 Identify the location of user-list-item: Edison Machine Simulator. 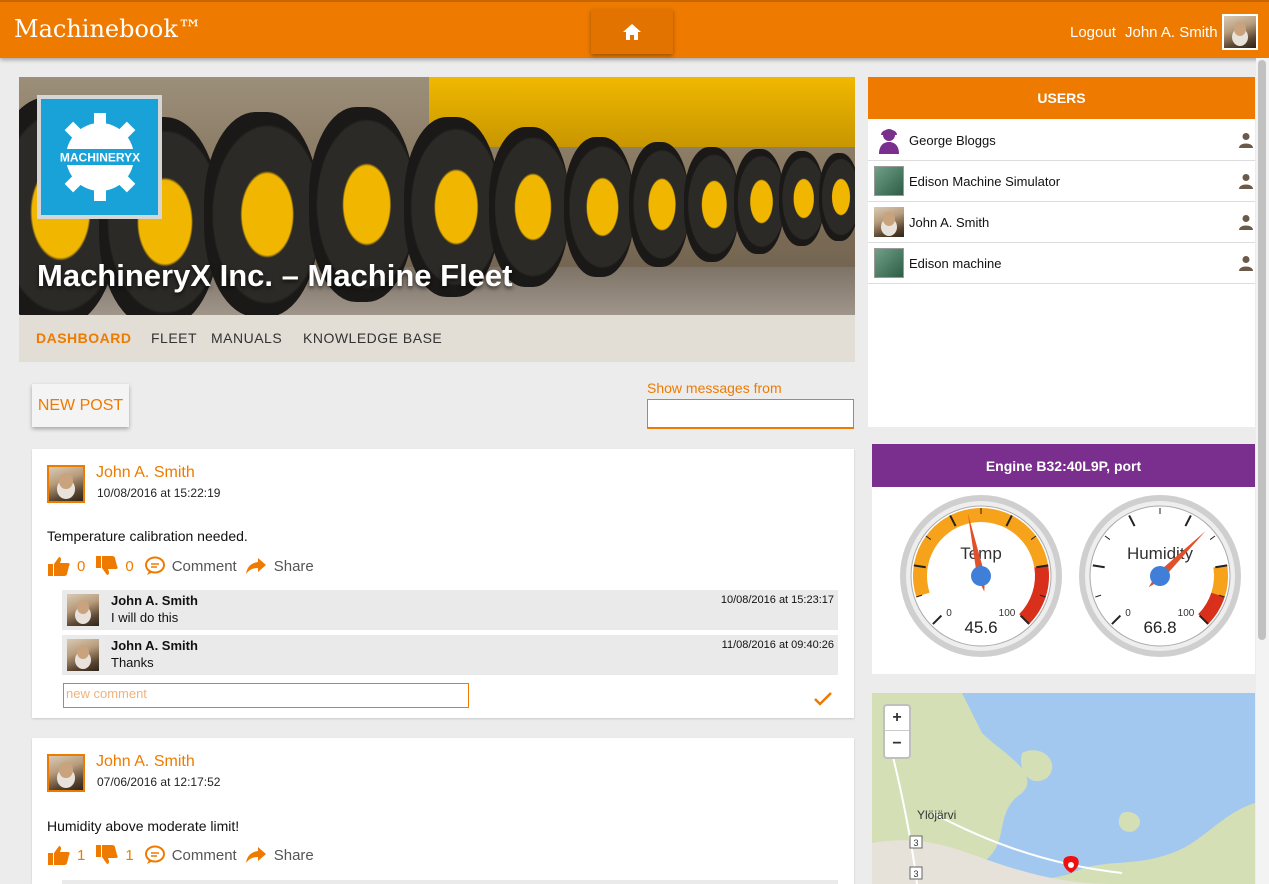
(1061, 181).